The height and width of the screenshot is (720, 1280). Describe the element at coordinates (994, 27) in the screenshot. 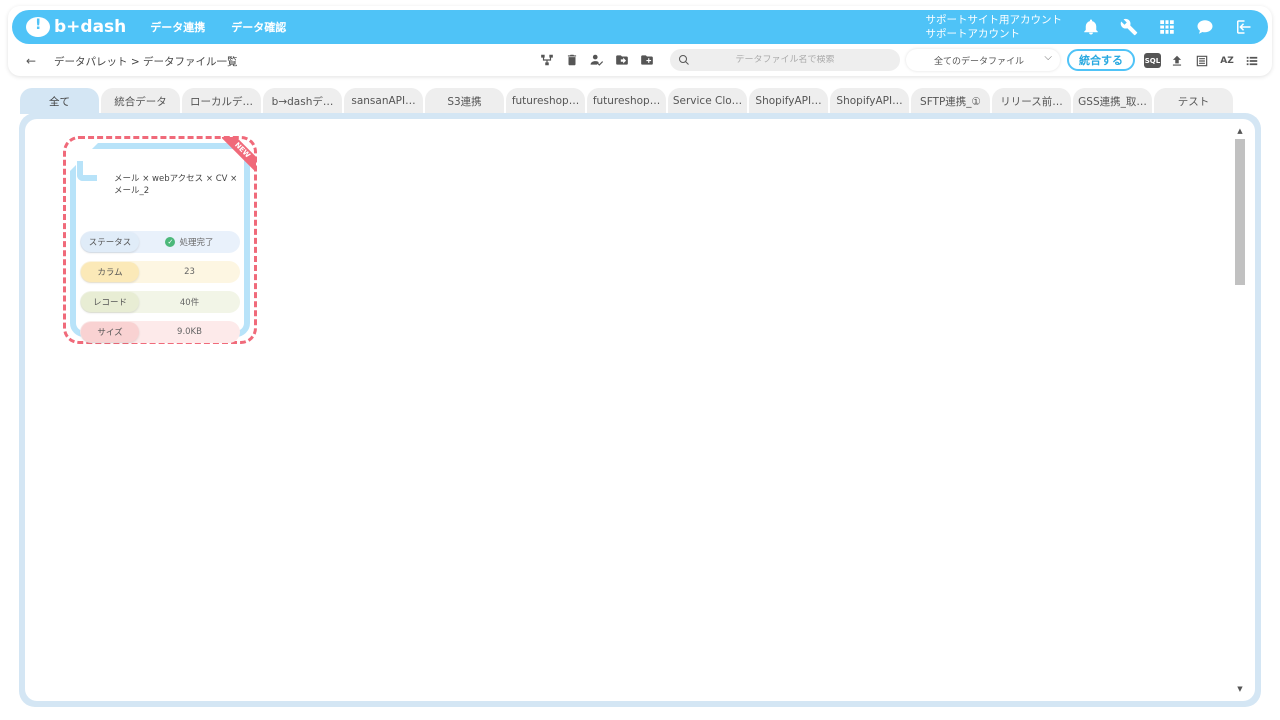

I see `account-info: サポートサイト用アカウント サポートアカウント` at that location.